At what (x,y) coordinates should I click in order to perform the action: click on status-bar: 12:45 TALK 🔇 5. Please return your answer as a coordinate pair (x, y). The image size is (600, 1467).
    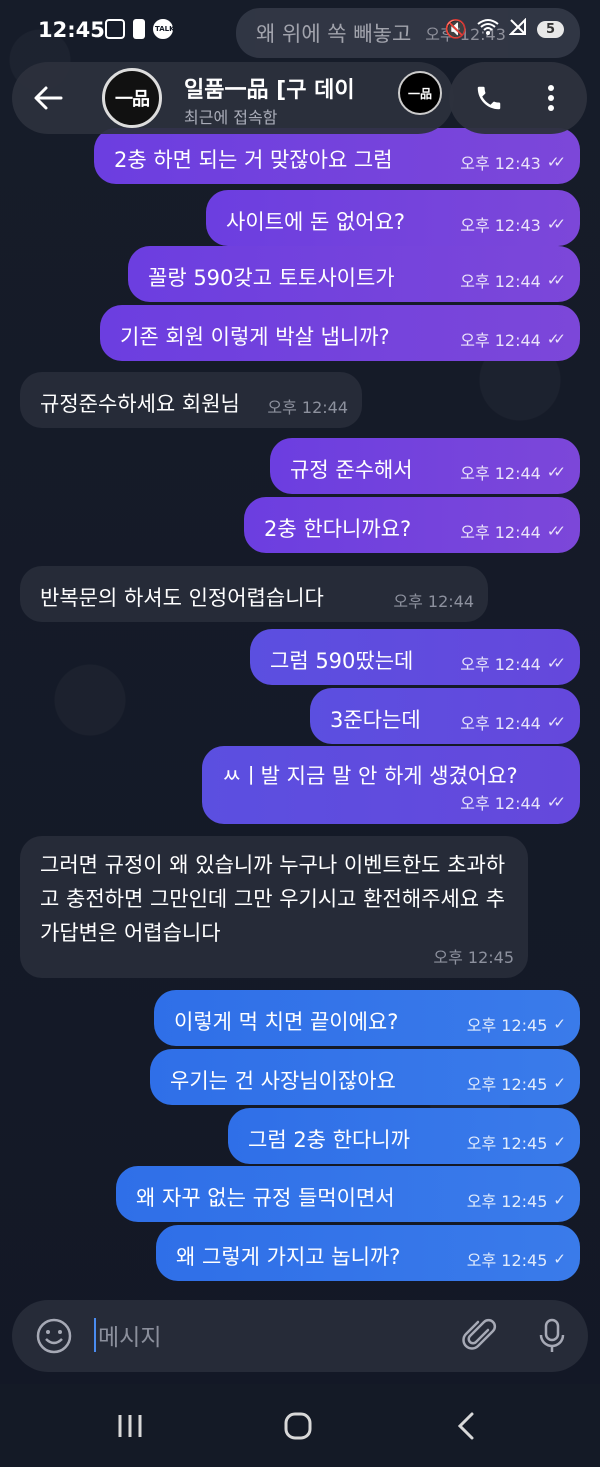
    Looking at the image, I should click on (300, 31).